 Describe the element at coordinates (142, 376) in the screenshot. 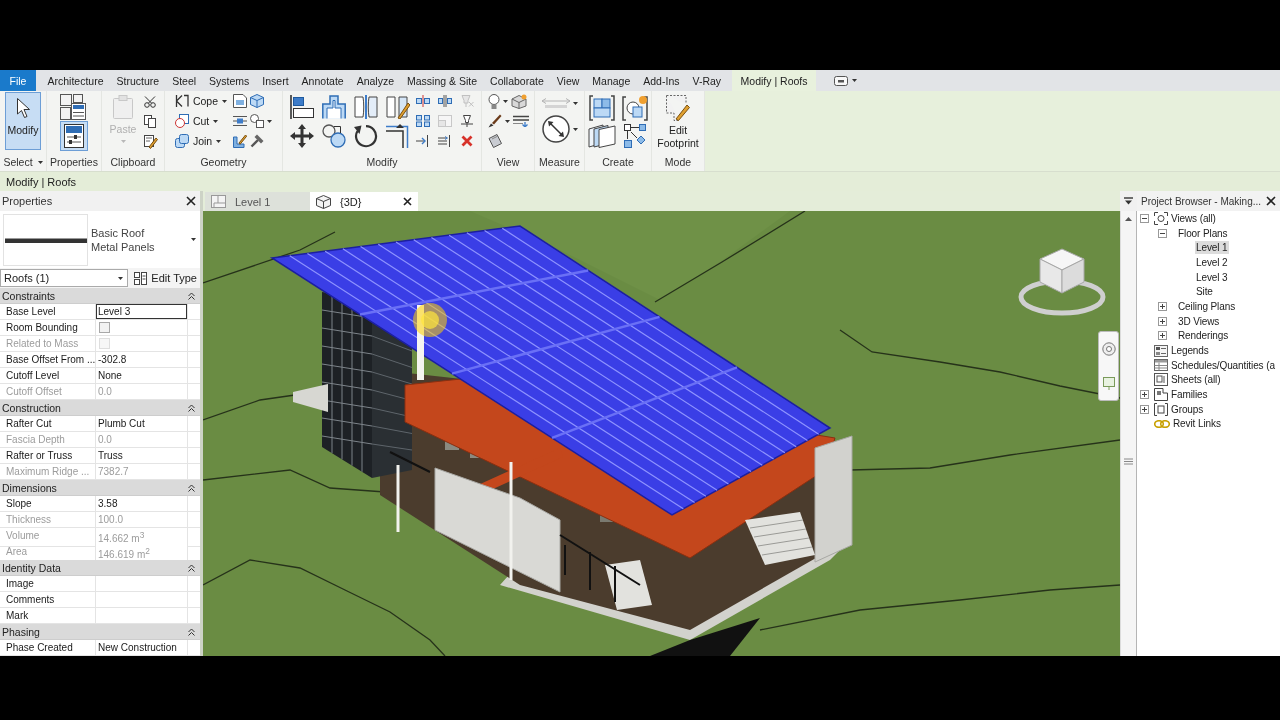

I see `property-value-field: None` at that location.